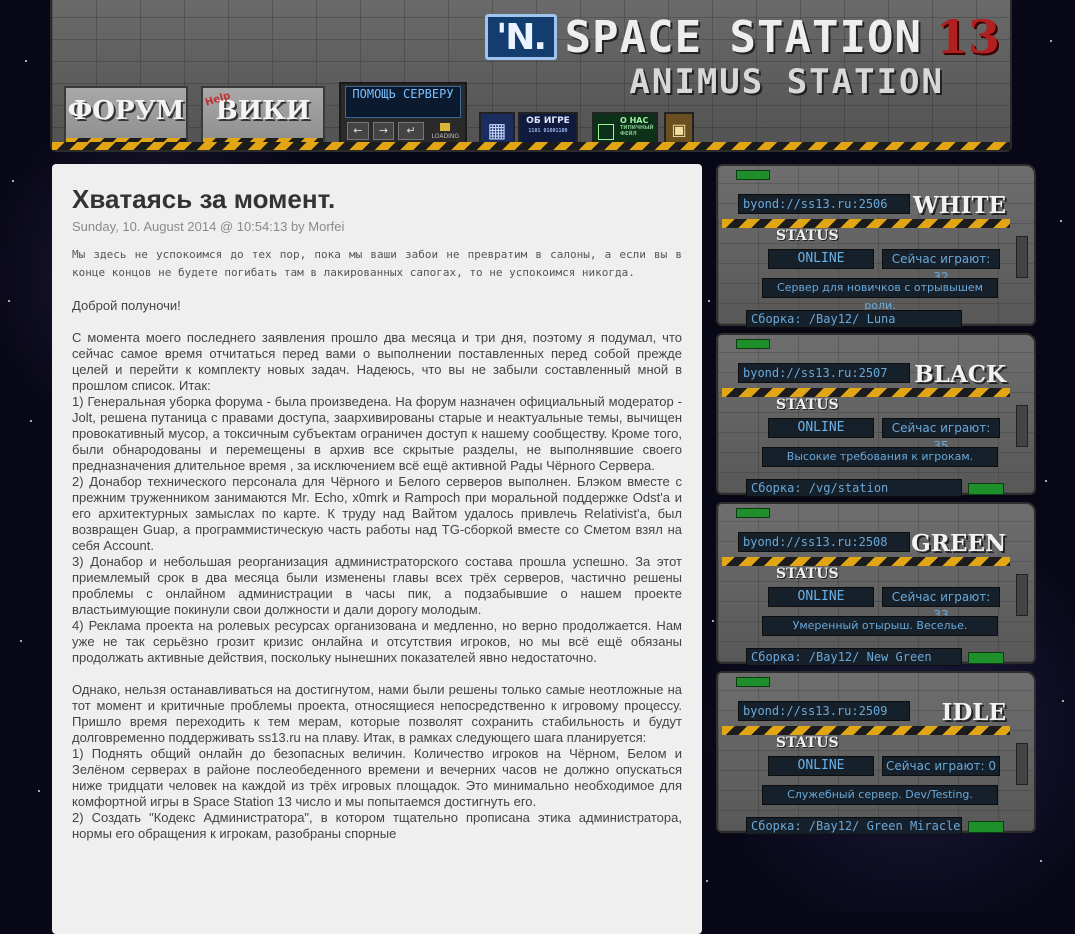  Describe the element at coordinates (786, 82) in the screenshot. I see `site-subtitle: ANIMUS STATION` at that location.